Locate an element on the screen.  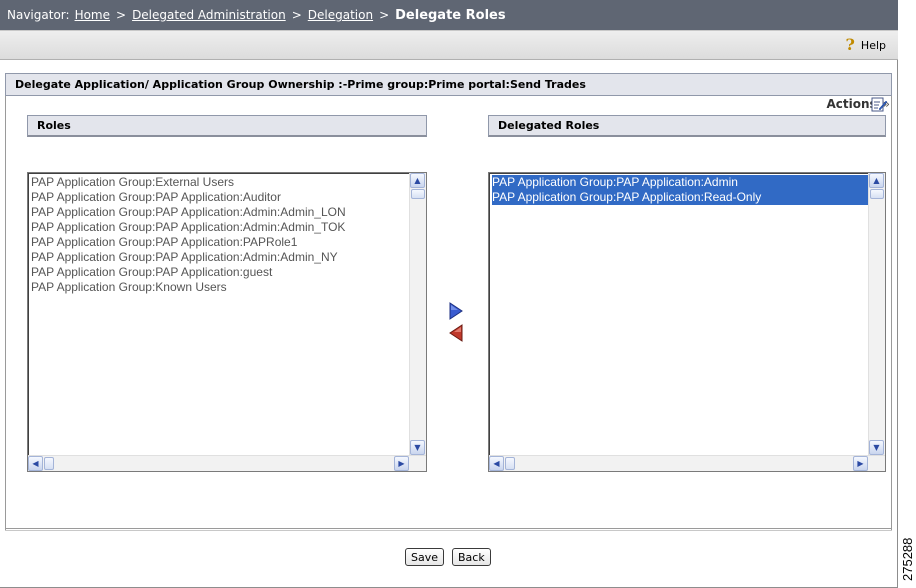
save-button: Save is located at coordinates (425, 557).